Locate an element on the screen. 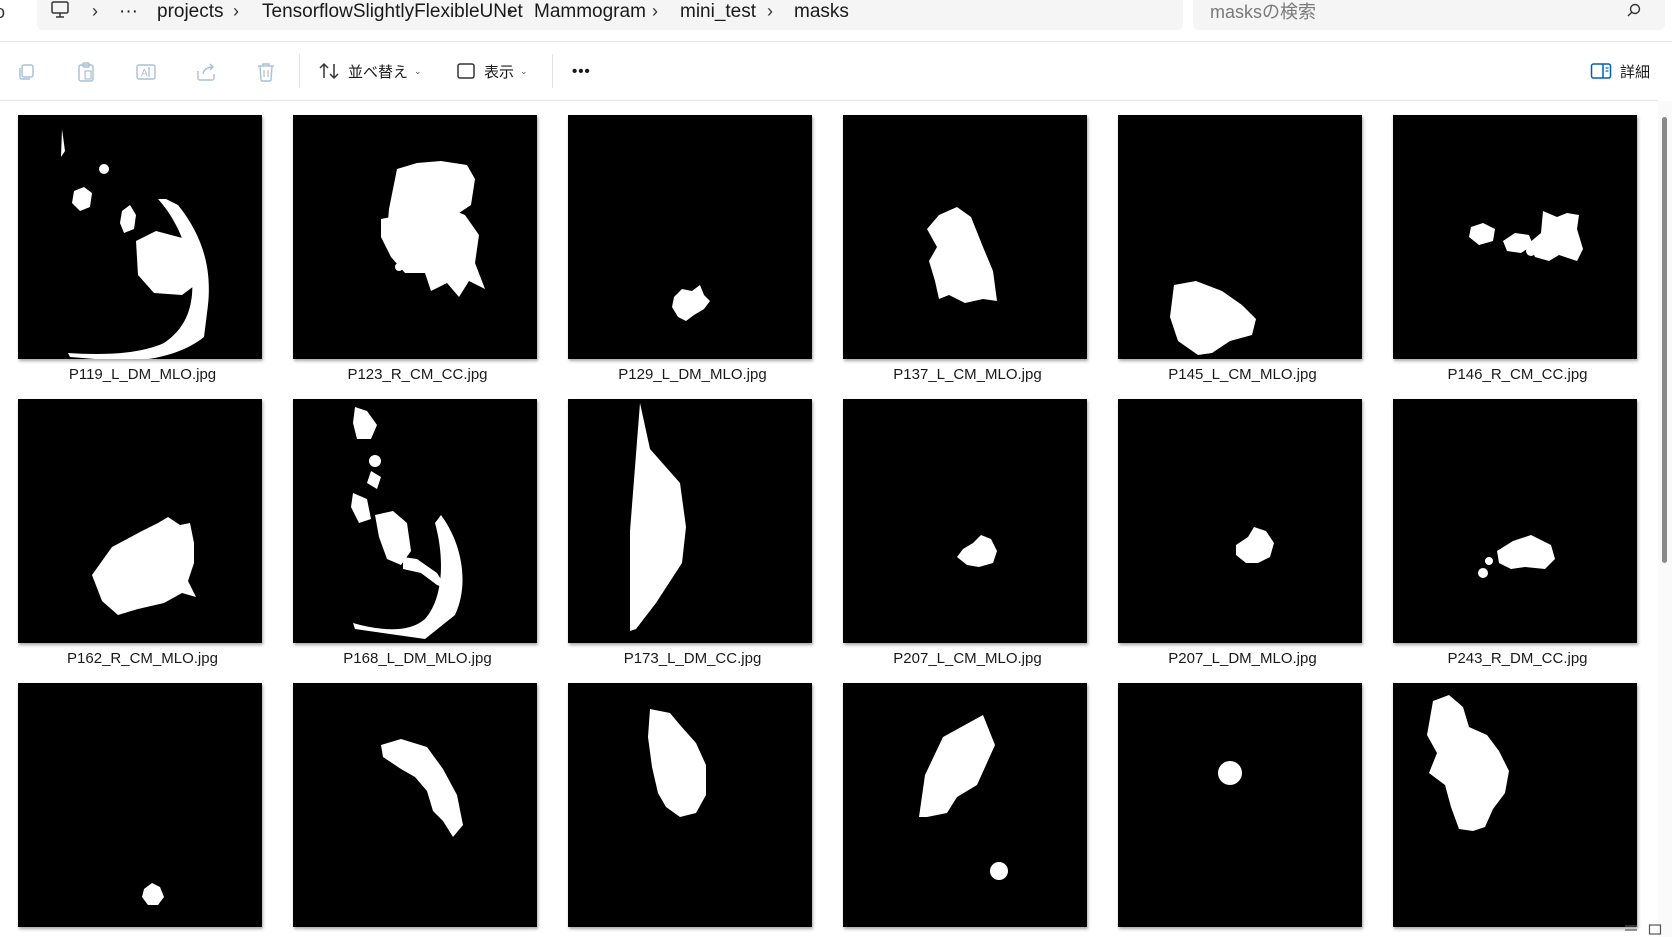  copy-icon is located at coordinates (26, 72).